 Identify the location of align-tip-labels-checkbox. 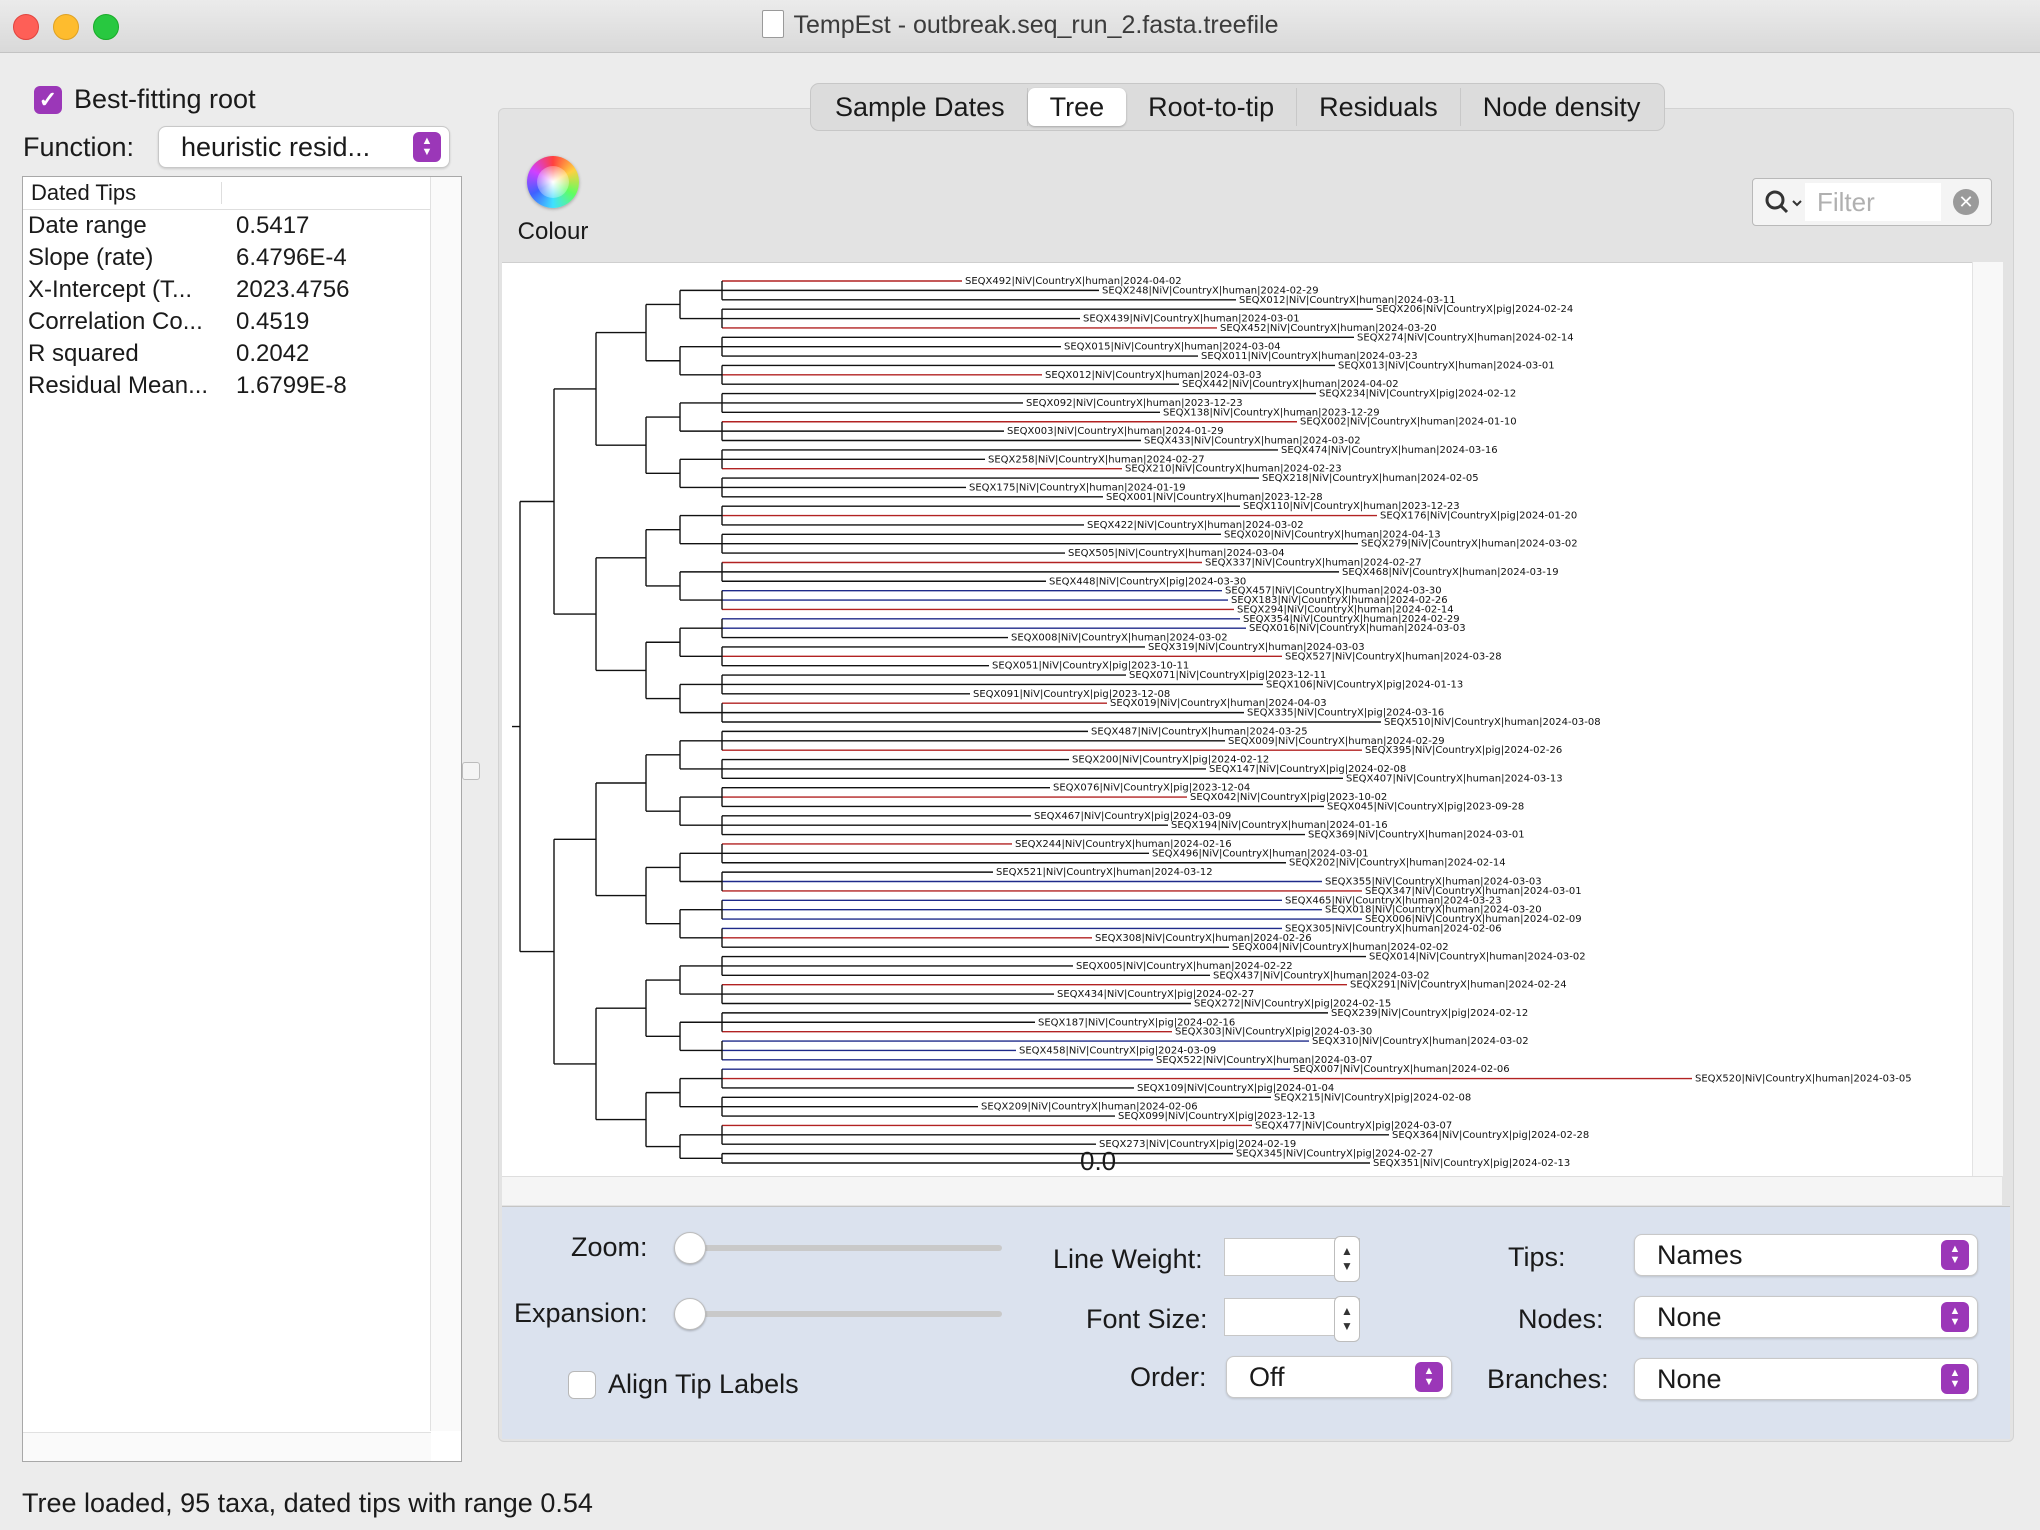
(582, 1385).